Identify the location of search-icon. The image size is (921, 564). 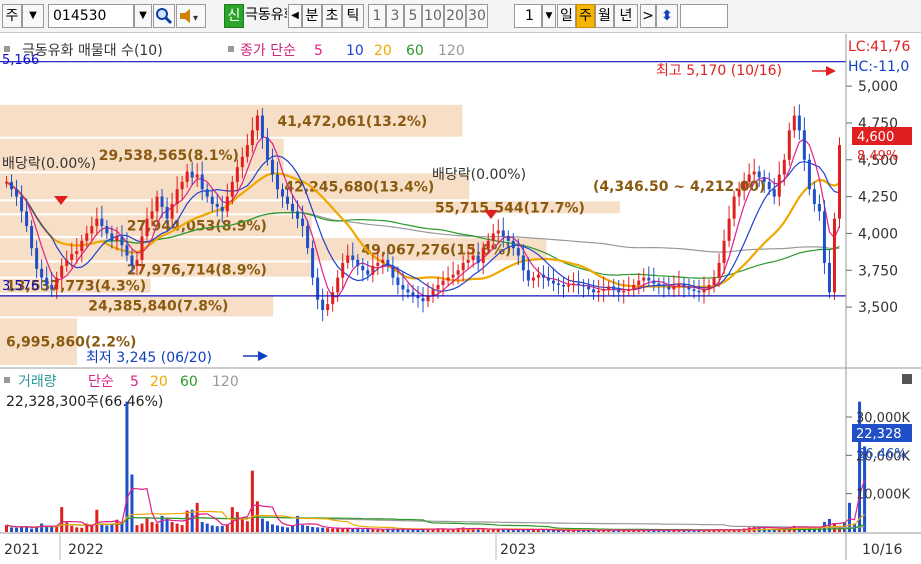
(164, 16).